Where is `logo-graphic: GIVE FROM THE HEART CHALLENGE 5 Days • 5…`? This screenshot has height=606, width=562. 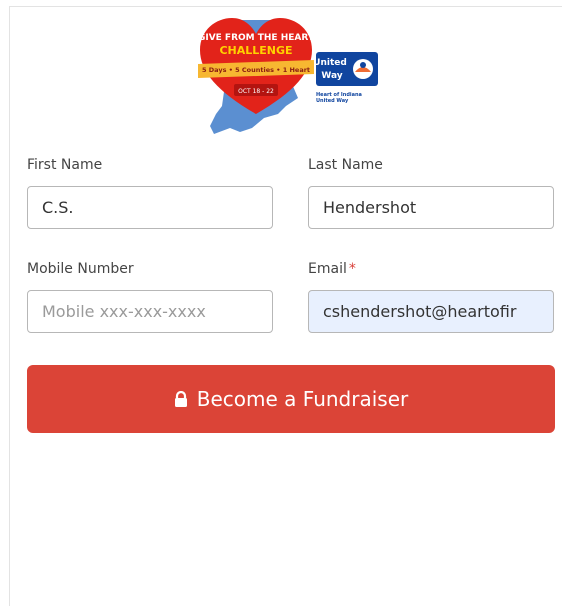
logo-graphic: GIVE FROM THE HEART CHALLENGE 5 Days • 5… is located at coordinates (288, 76).